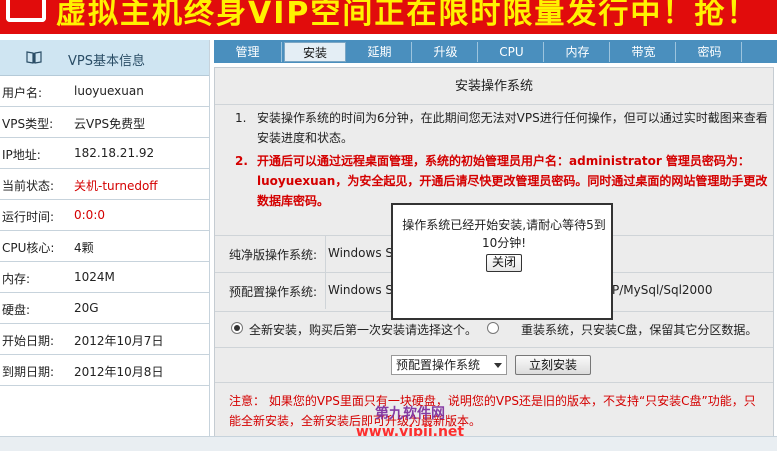  Describe the element at coordinates (106, 61) in the screenshot. I see `sidebar-title: VPS基本信息` at that location.